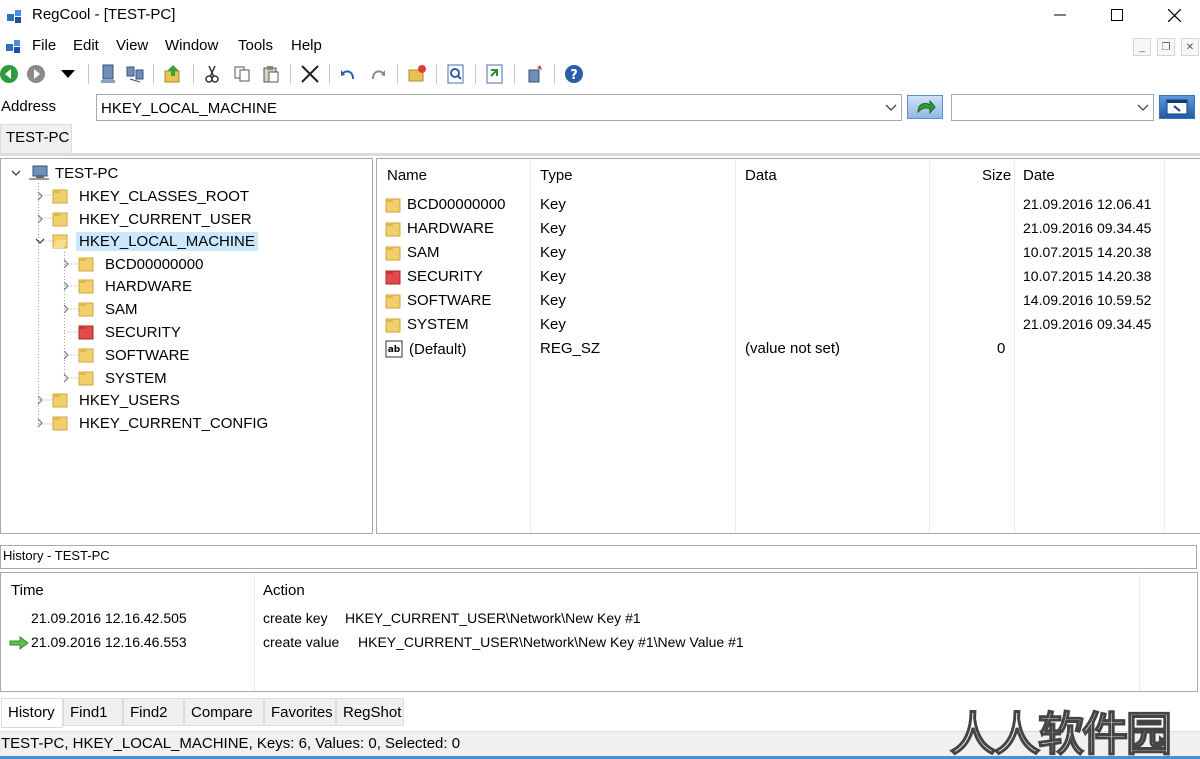 The width and height of the screenshot is (1200, 759). I want to click on row-date: 21.09.2016 12.06.41, so click(1087, 204).